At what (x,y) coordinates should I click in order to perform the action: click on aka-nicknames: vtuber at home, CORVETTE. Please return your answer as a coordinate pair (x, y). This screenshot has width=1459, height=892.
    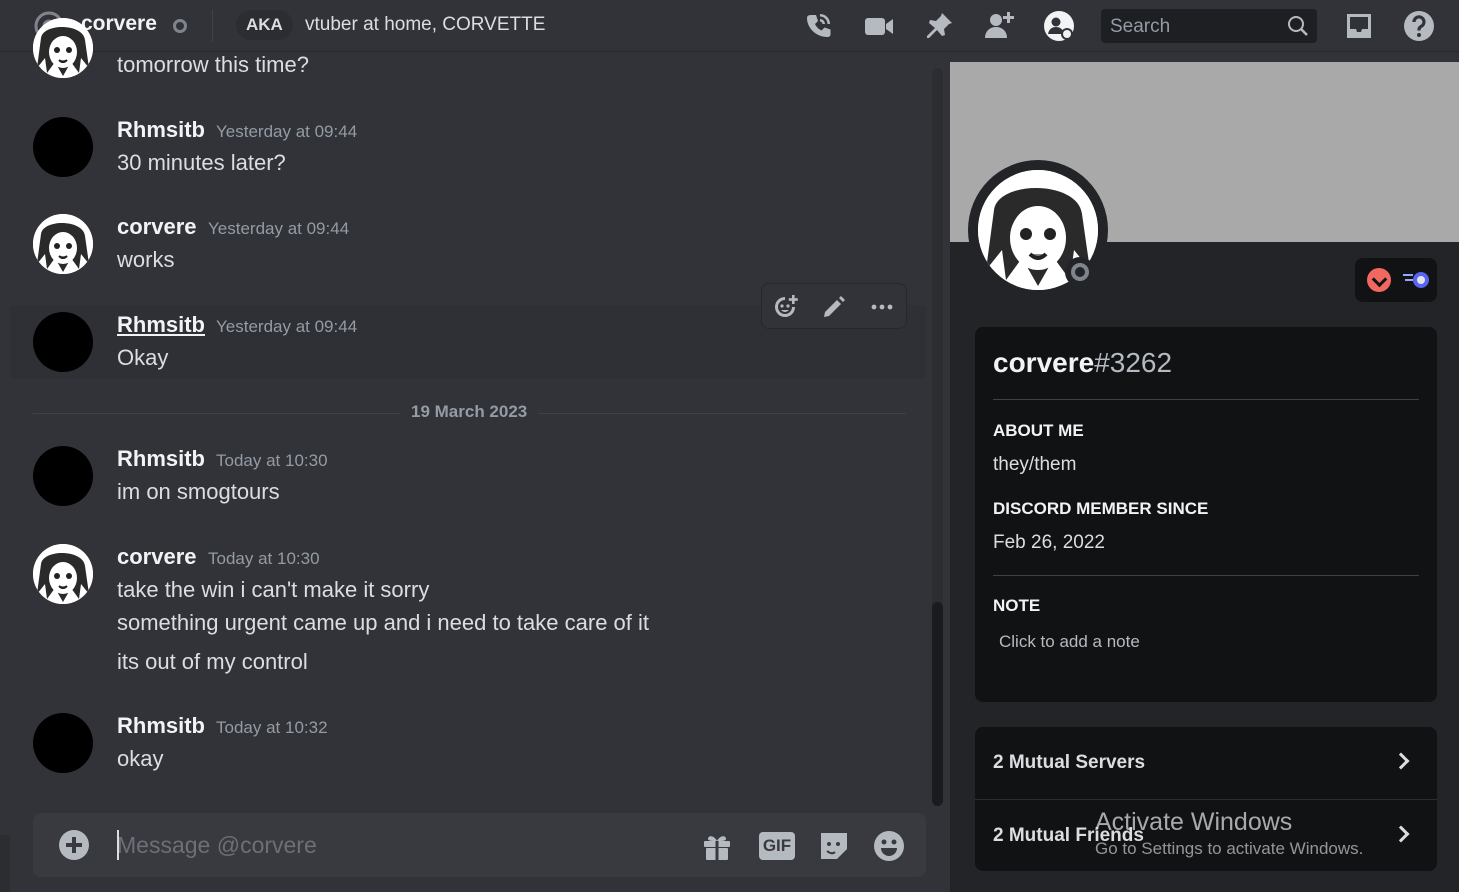
    Looking at the image, I should click on (425, 24).